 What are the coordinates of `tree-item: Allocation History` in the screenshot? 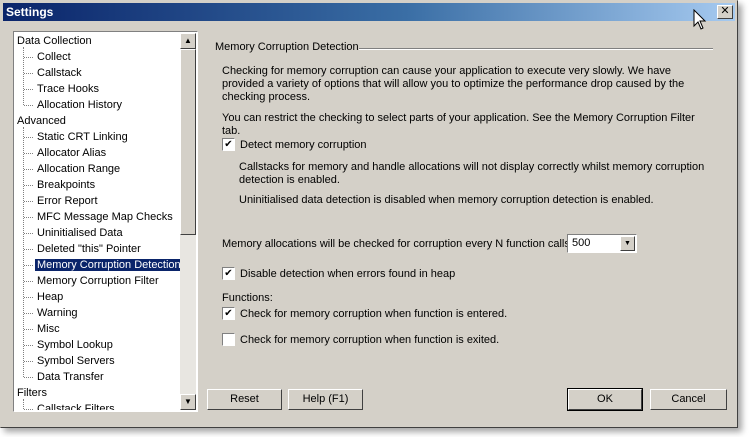 It's located at (79, 105).